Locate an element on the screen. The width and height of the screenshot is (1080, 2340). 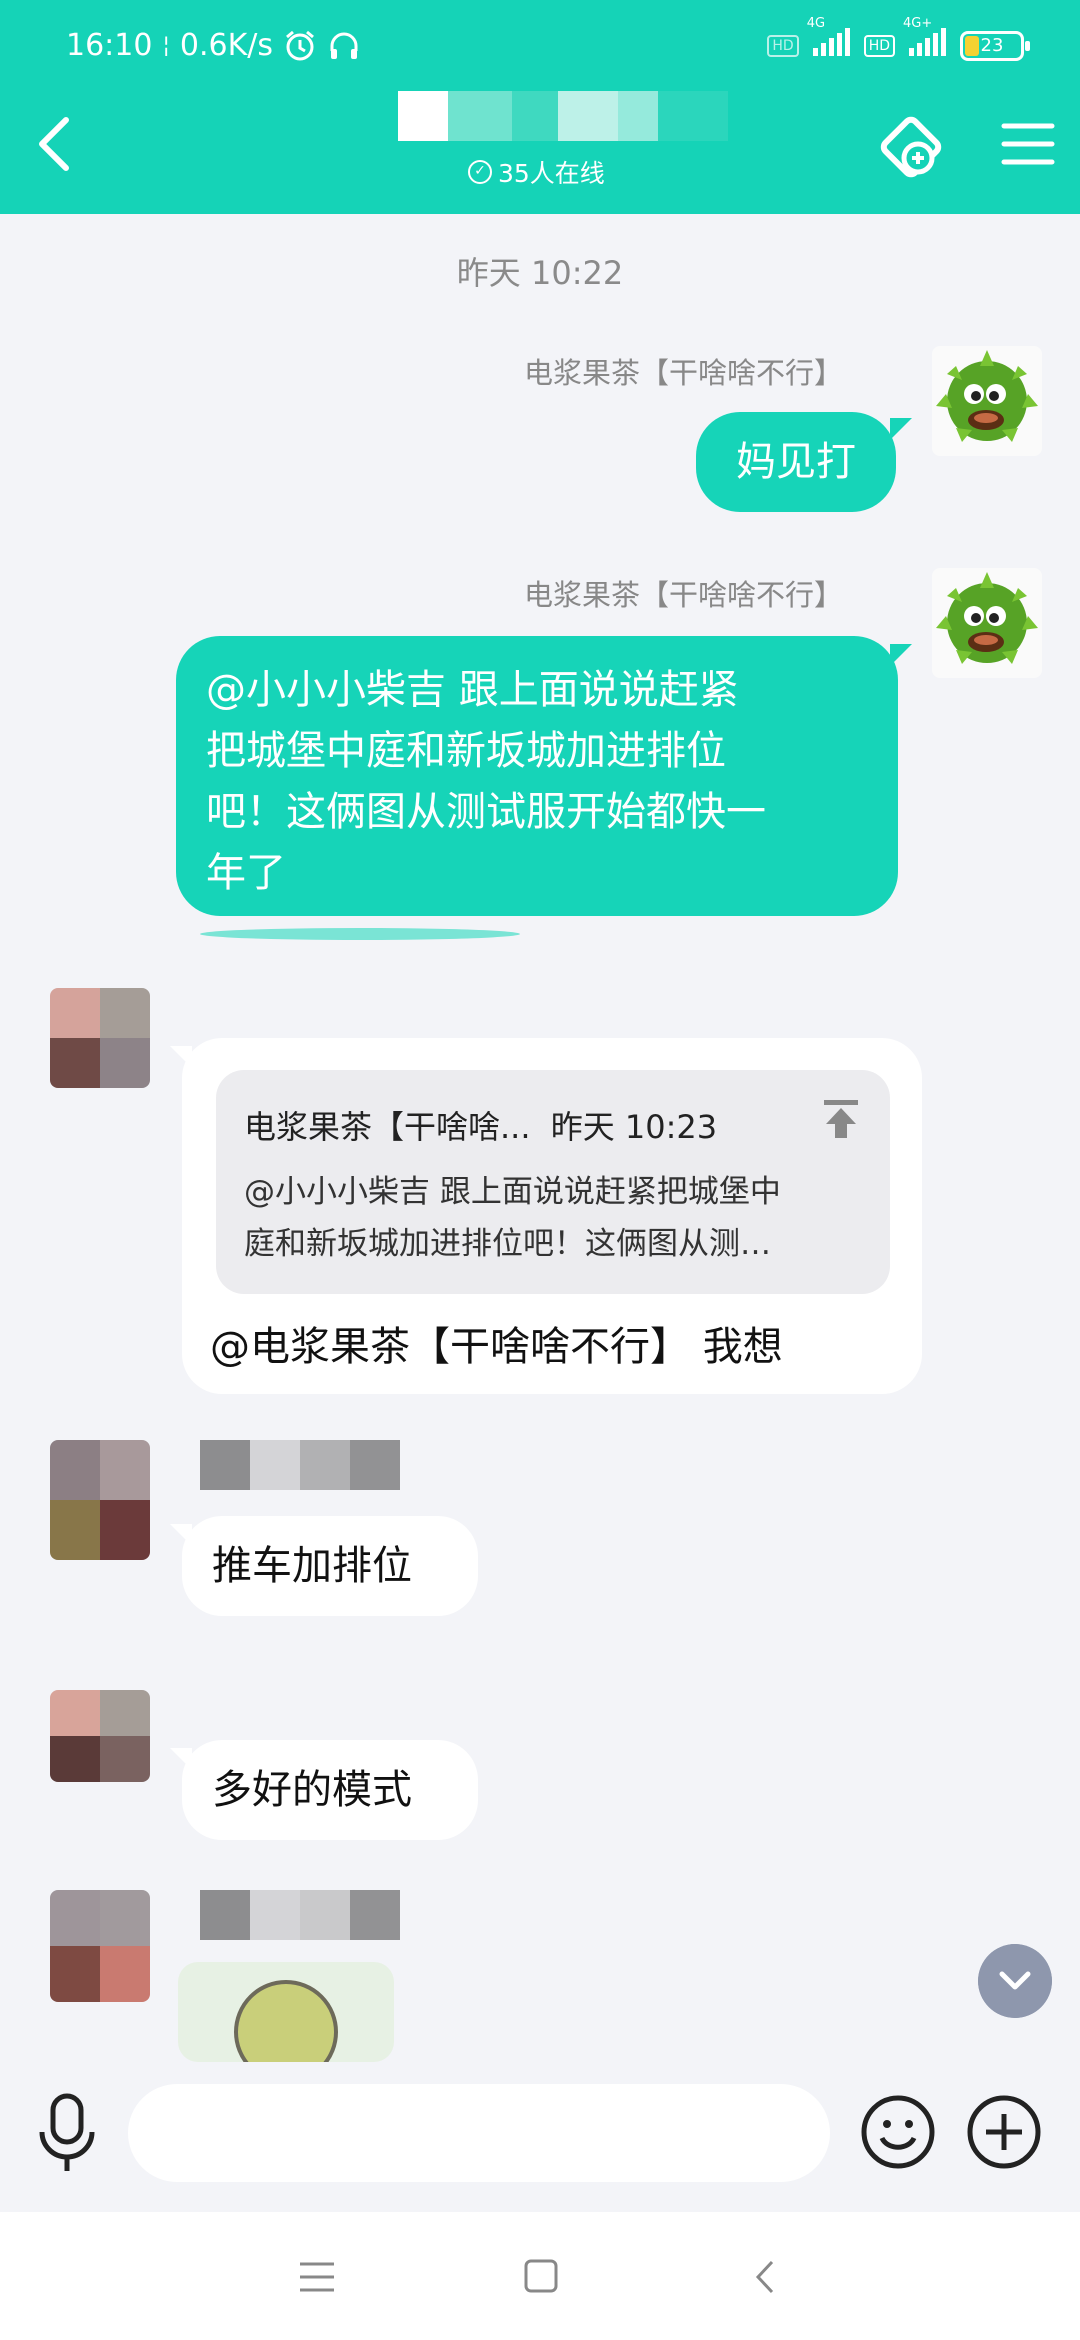
online-count: 35人在线 is located at coordinates (551, 173).